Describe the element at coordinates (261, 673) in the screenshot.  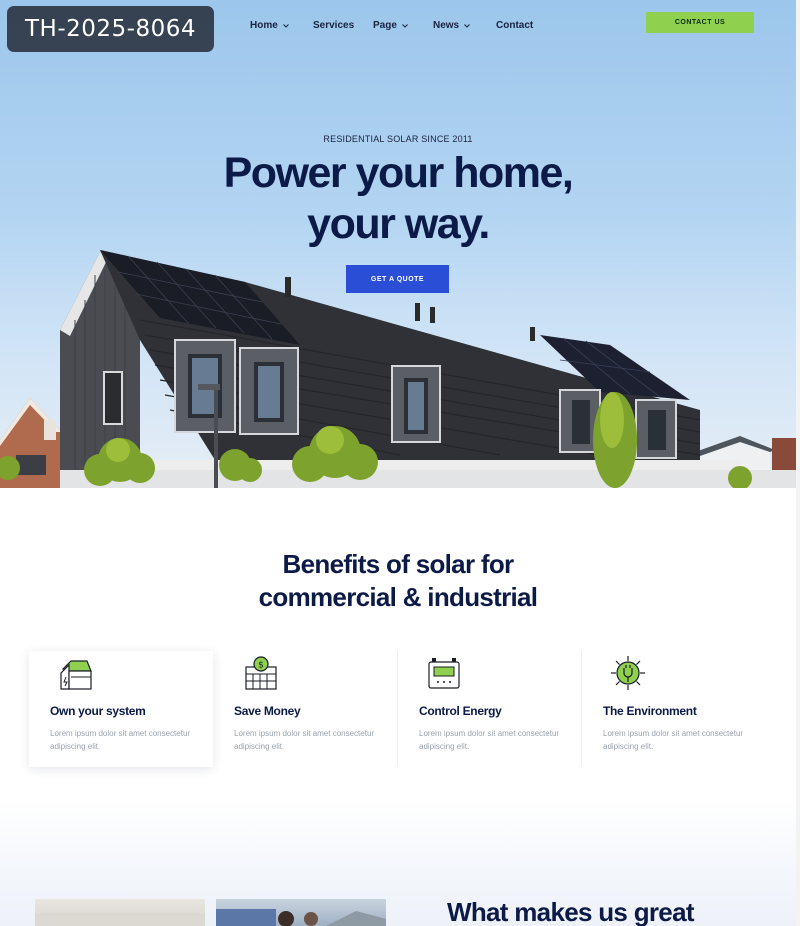
I see `money-grid-icon: $` at that location.